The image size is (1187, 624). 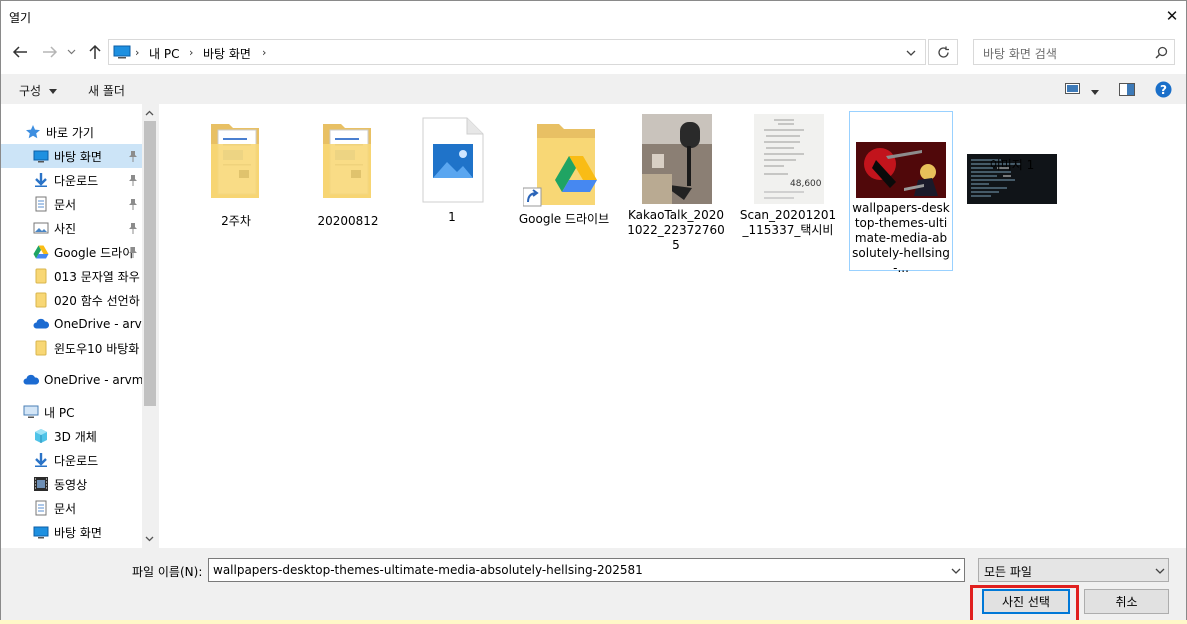 I want to click on help-icon: ?, so click(x=1163, y=89).